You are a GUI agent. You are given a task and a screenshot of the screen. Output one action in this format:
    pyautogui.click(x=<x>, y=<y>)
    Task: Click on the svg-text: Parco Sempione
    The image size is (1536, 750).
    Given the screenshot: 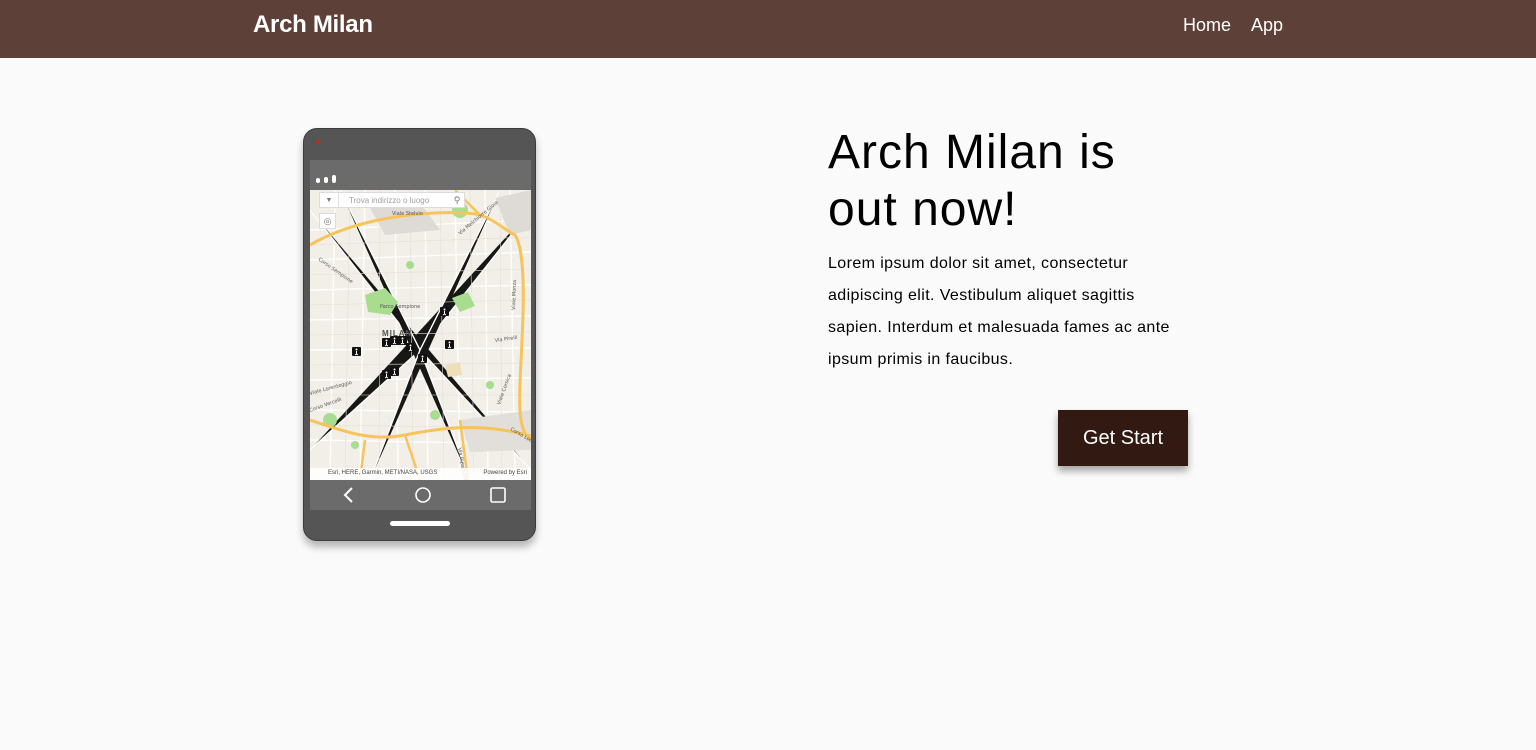 What is the action you would take?
    pyautogui.click(x=400, y=307)
    